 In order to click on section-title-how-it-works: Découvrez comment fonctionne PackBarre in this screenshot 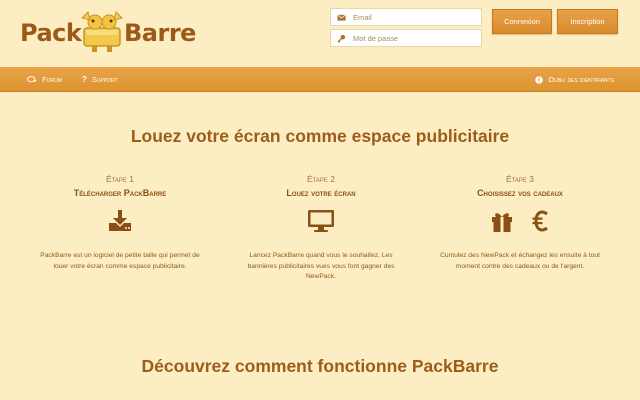, I will do `click(320, 366)`.